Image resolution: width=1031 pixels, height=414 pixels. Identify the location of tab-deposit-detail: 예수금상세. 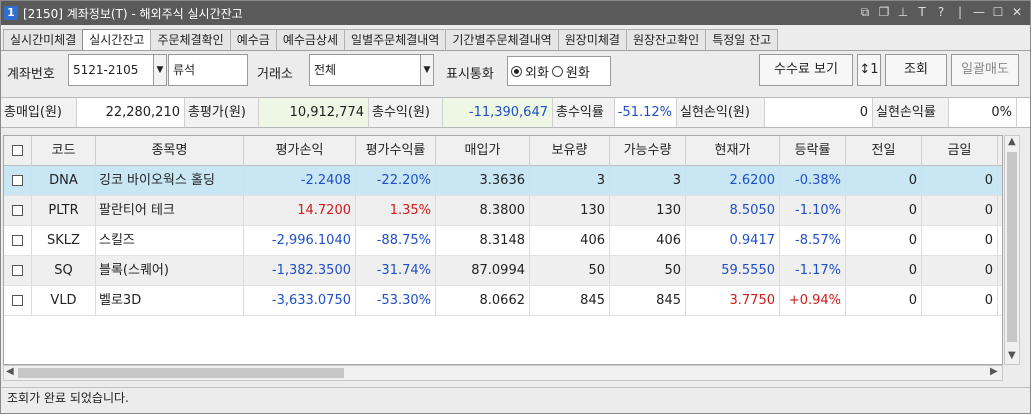
(310, 40).